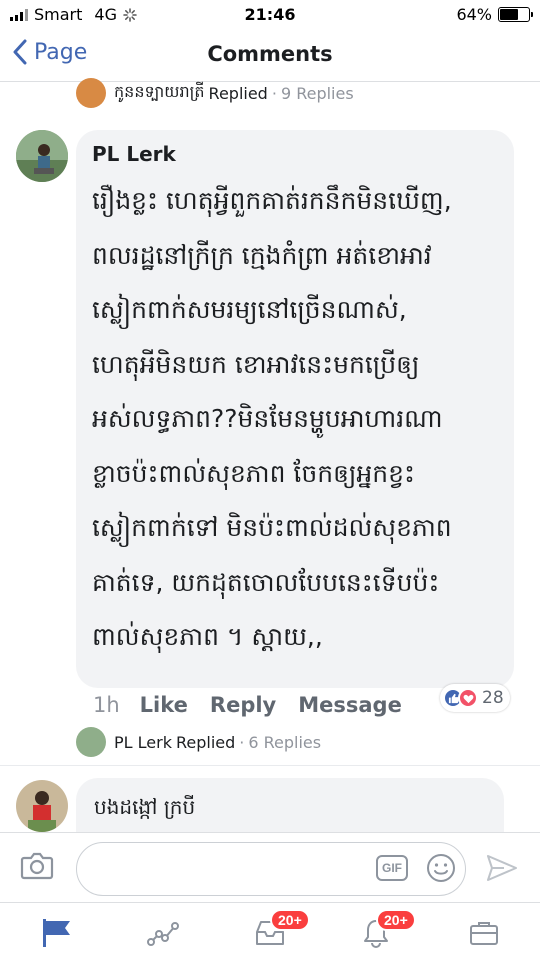  Describe the element at coordinates (272, 200) in the screenshot. I see `comment-line: រឿងខ្លះ ហេតុអ្វីពួកគាត់រកនឹកមិនឃើញ,` at that location.